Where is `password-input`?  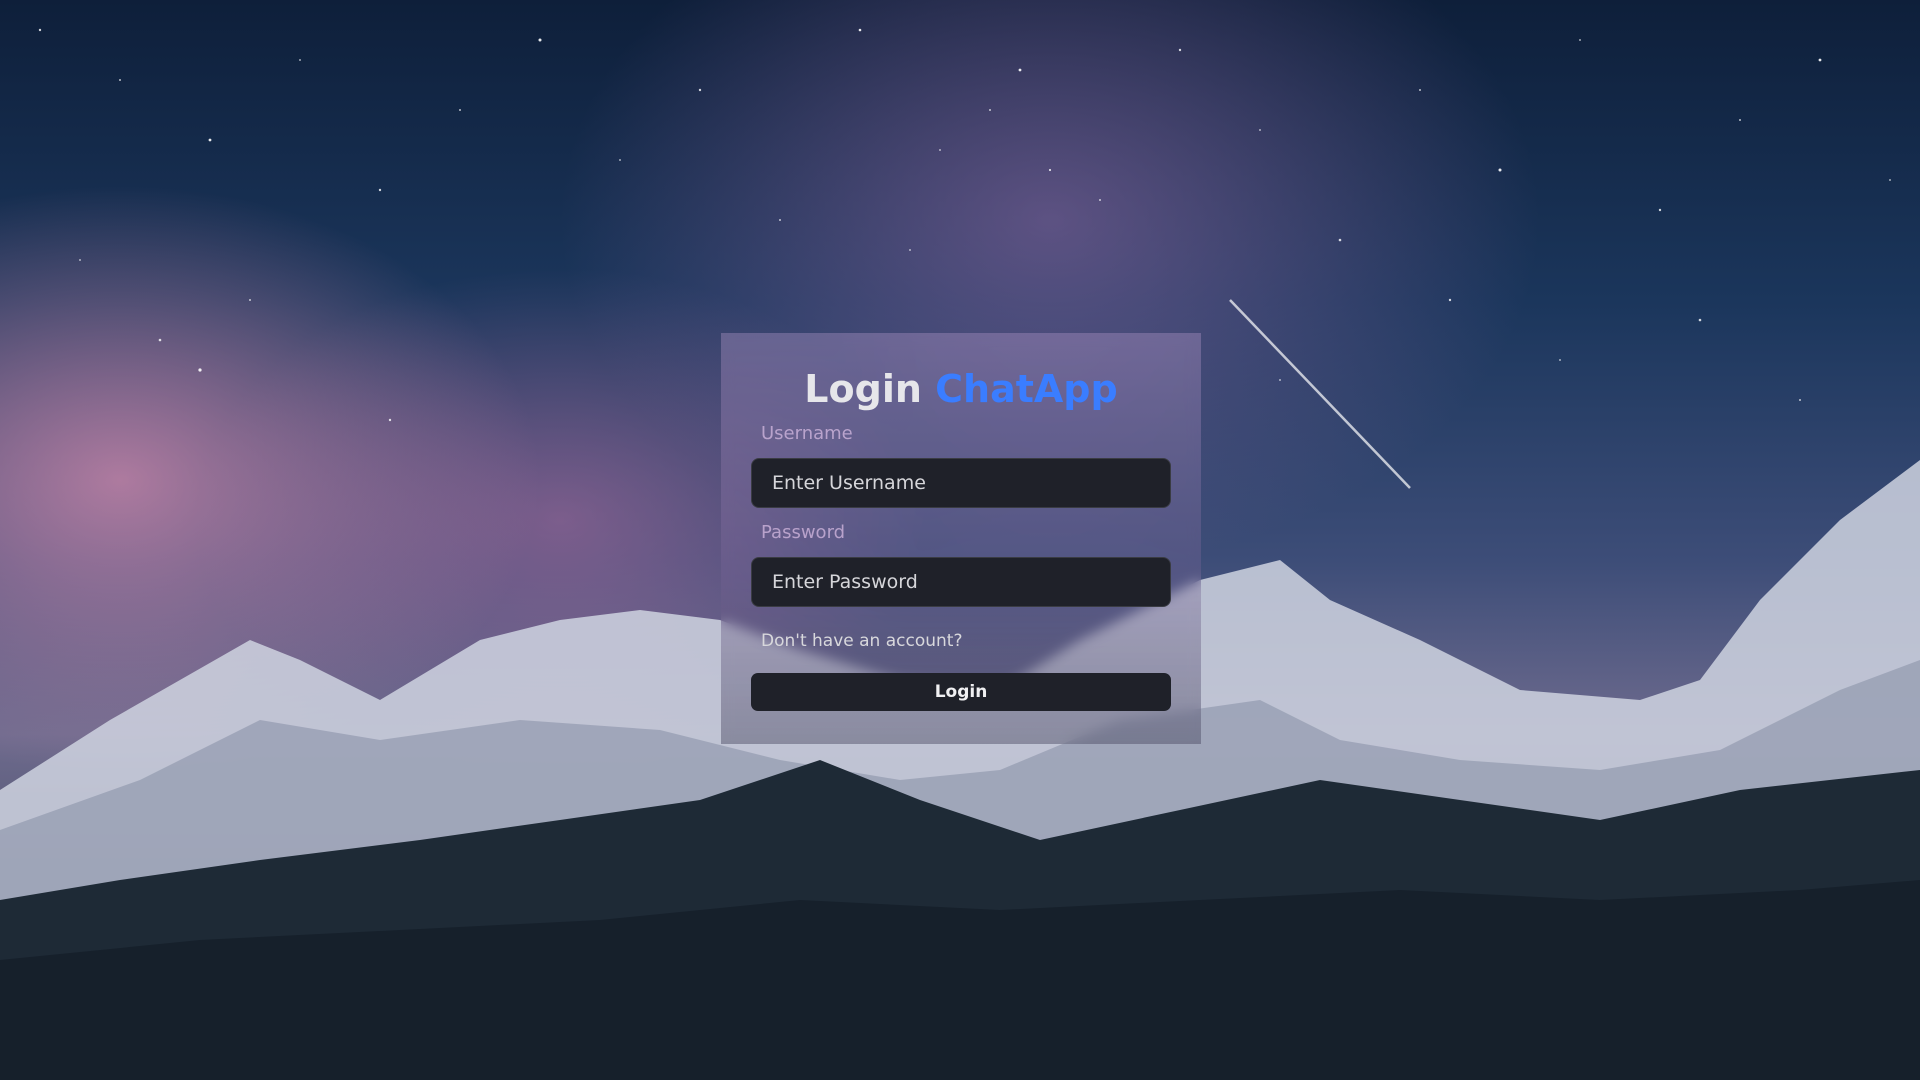 password-input is located at coordinates (961, 581).